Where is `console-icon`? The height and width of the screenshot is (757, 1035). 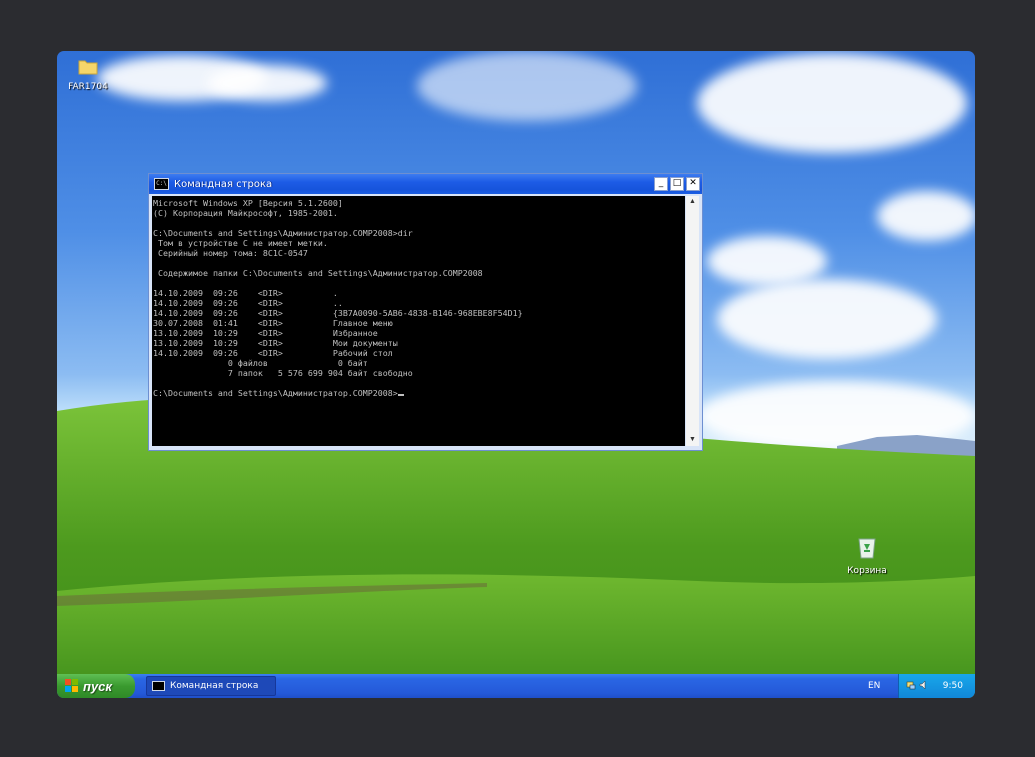
console-icon is located at coordinates (158, 686).